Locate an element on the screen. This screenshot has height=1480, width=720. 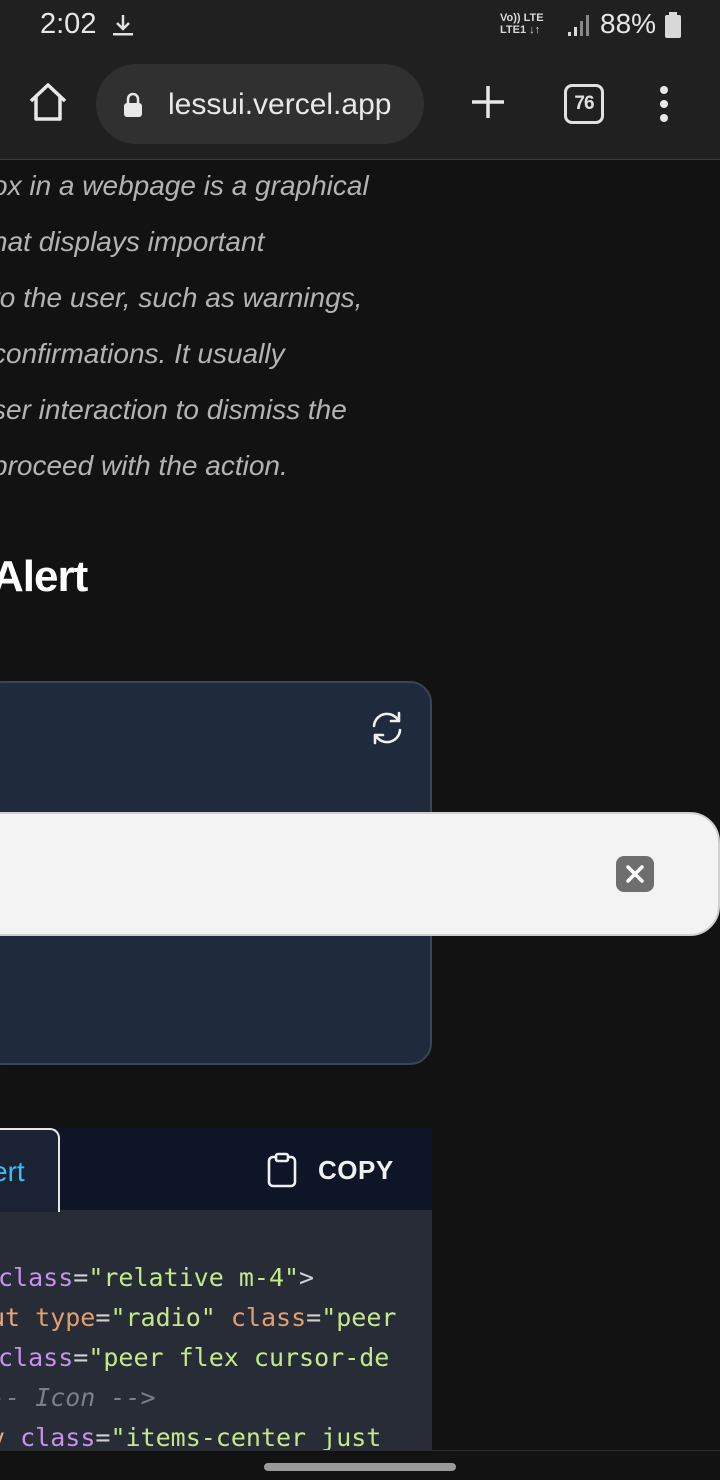
clipboard-icon is located at coordinates (282, 1170).